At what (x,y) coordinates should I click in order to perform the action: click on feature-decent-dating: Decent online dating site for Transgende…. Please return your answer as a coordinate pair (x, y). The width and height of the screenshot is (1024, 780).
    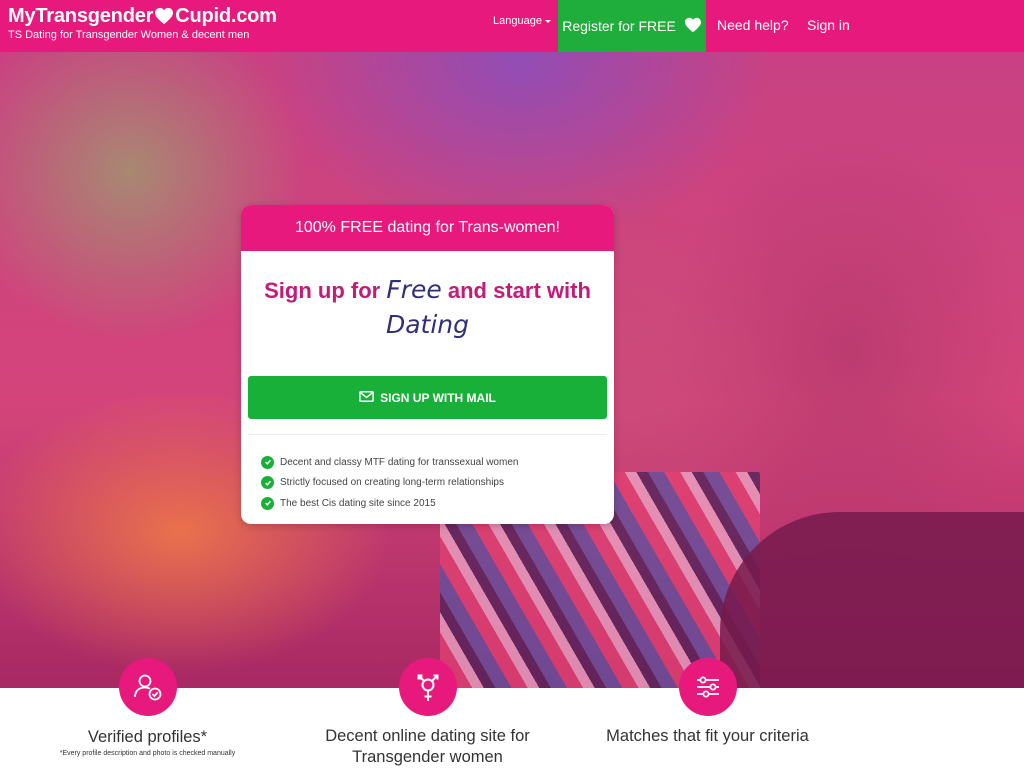
    Looking at the image, I should click on (427, 713).